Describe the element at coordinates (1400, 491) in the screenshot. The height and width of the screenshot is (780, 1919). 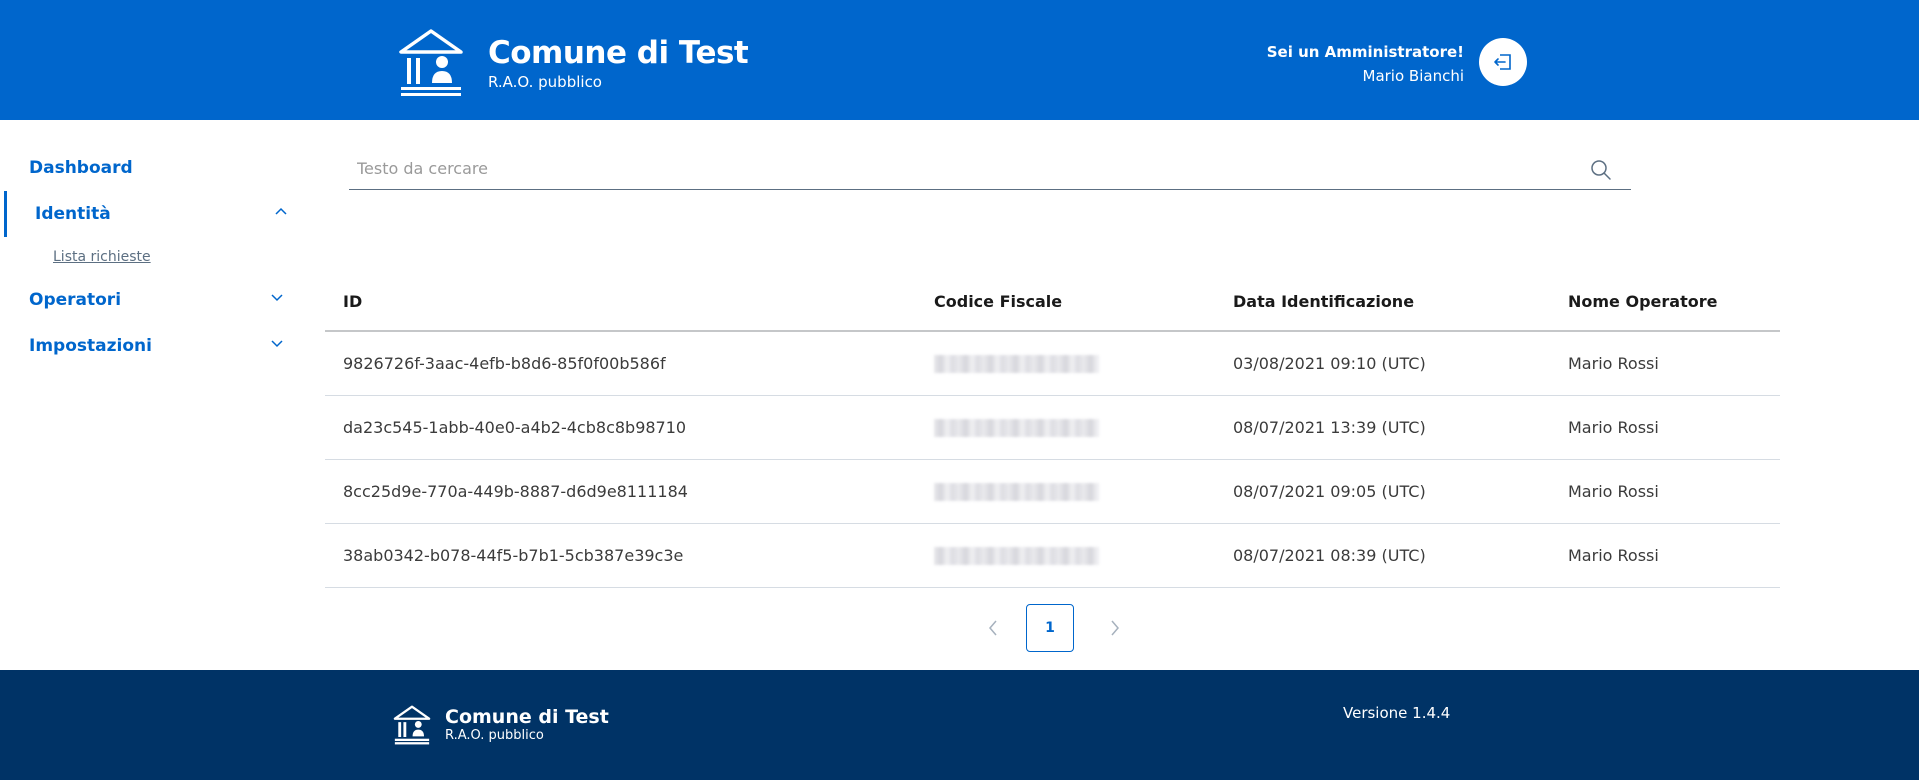
I see `cell-data-identificazione: 08/07/2021 09:05 (UTC)` at that location.